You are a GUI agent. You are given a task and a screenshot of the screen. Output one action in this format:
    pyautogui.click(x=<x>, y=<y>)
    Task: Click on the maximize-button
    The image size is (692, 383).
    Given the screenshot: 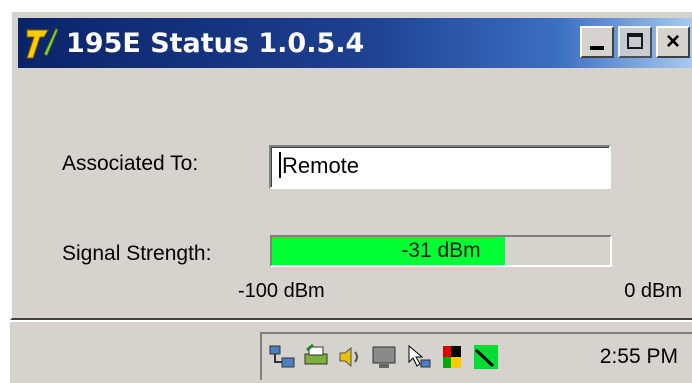 What is the action you would take?
    pyautogui.click(x=635, y=42)
    